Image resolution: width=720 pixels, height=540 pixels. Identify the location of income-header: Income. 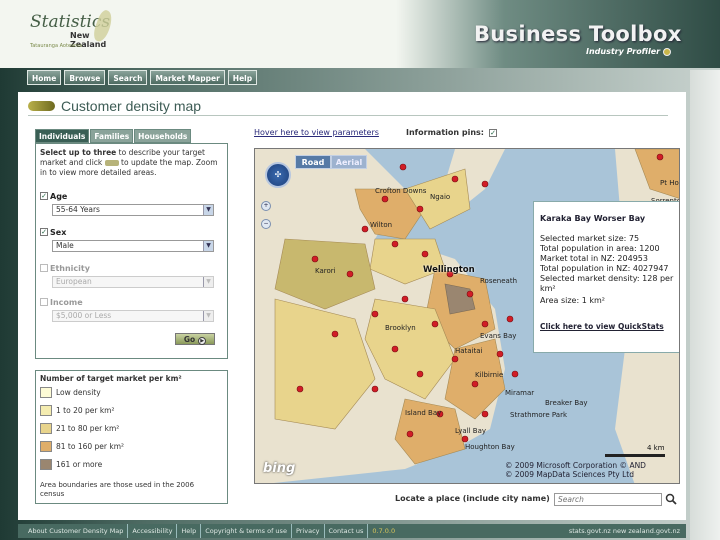
(130, 302).